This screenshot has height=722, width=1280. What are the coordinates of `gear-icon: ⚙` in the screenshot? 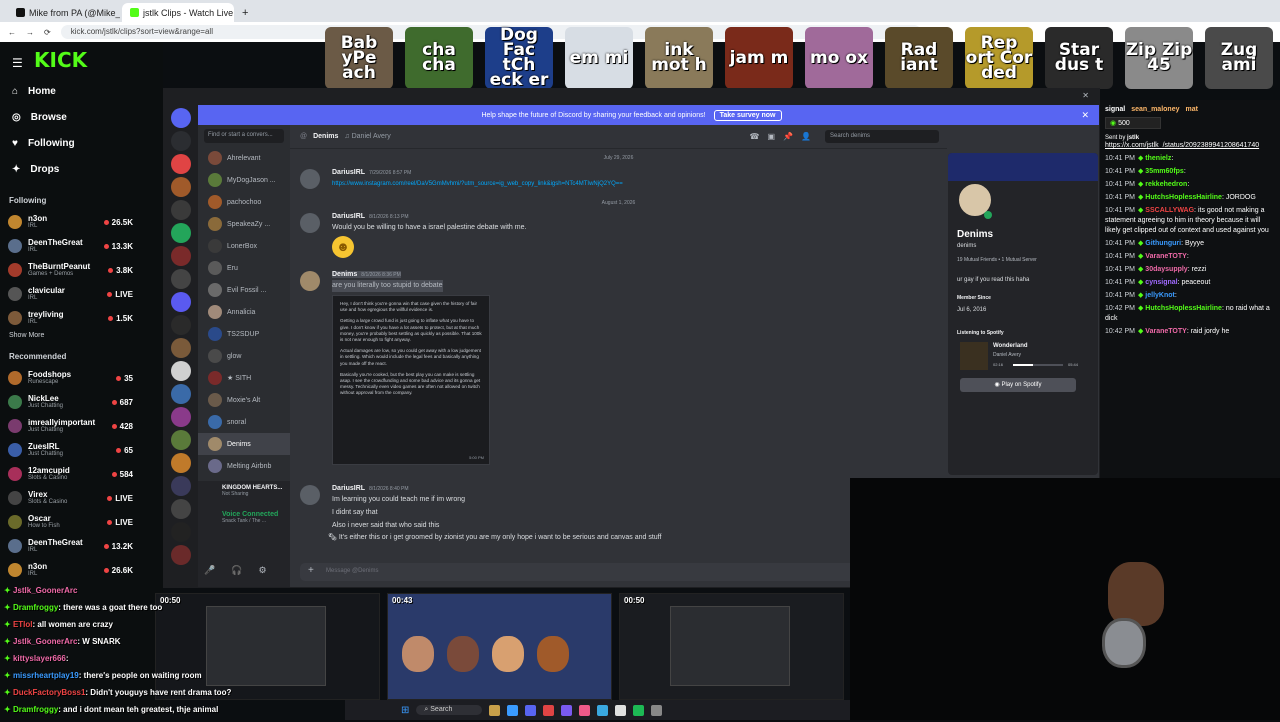 It's located at (262, 570).